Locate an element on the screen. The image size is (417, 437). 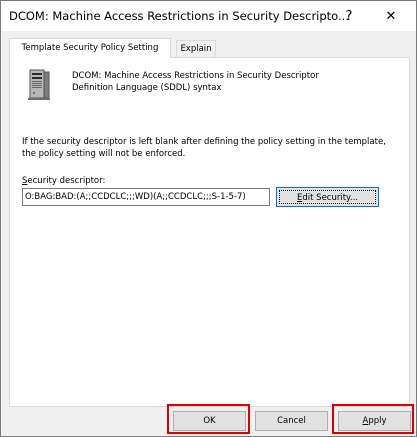
security-descriptor-label: Security descriptor: is located at coordinates (63, 181).